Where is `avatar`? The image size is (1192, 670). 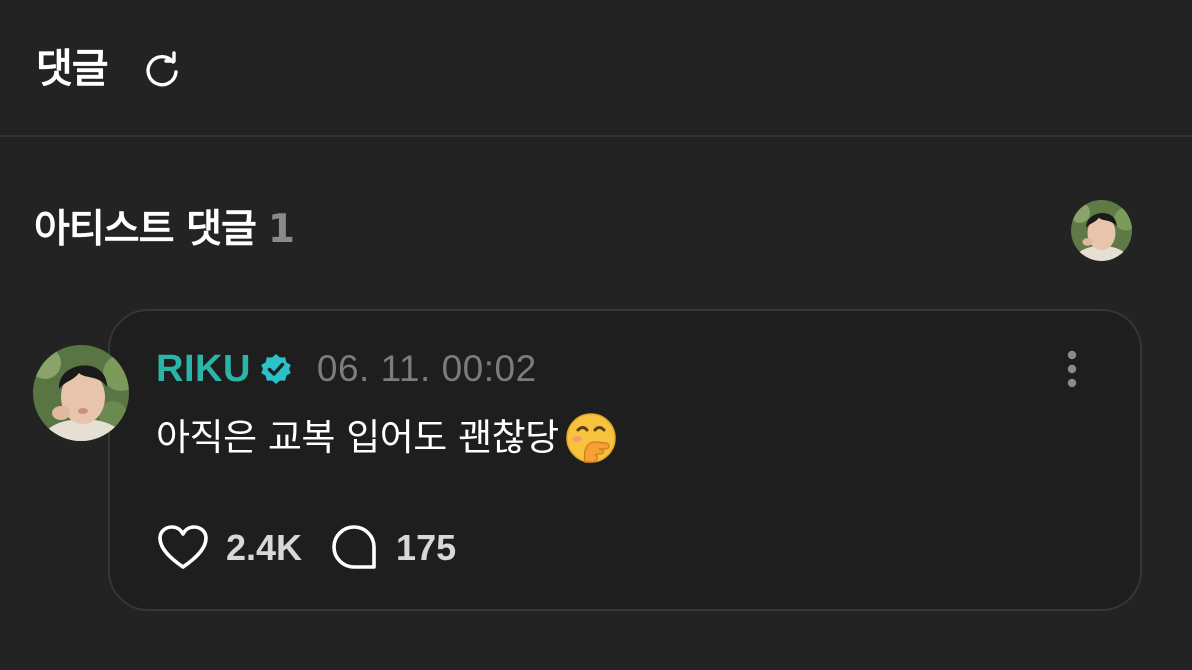
avatar is located at coordinates (81, 393).